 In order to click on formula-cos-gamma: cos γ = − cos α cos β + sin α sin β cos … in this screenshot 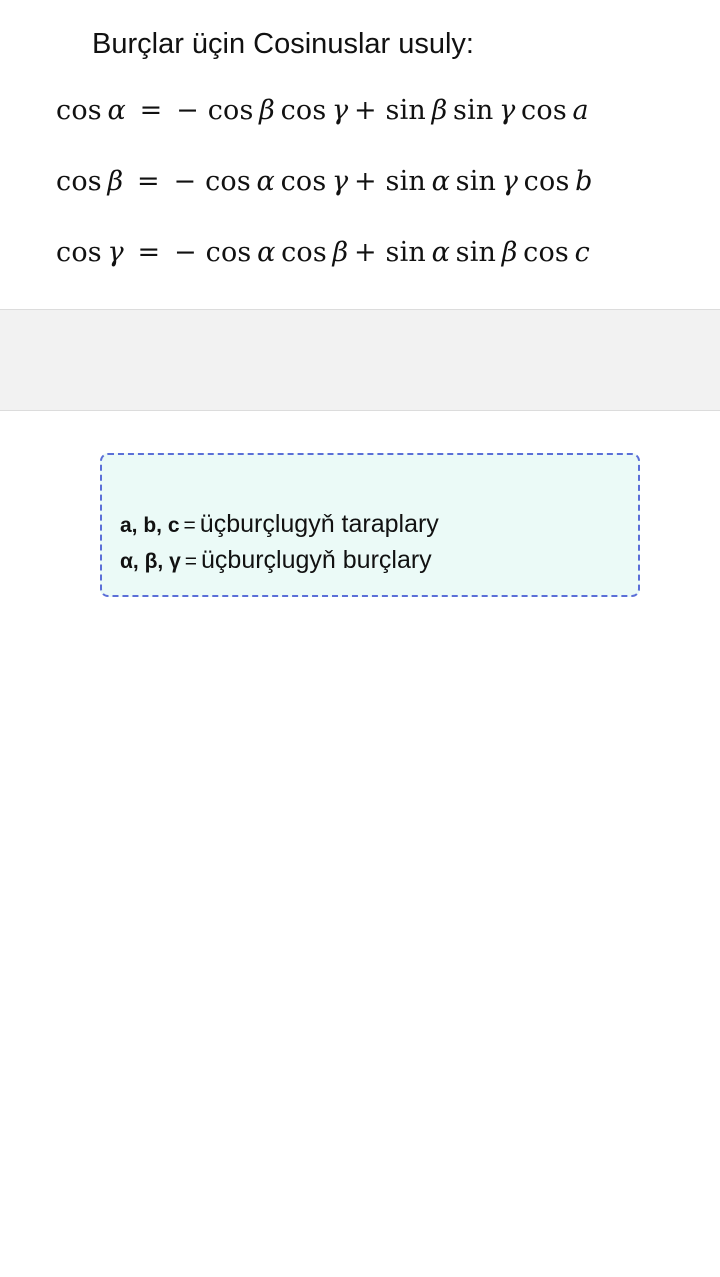, I will do `click(323, 252)`.